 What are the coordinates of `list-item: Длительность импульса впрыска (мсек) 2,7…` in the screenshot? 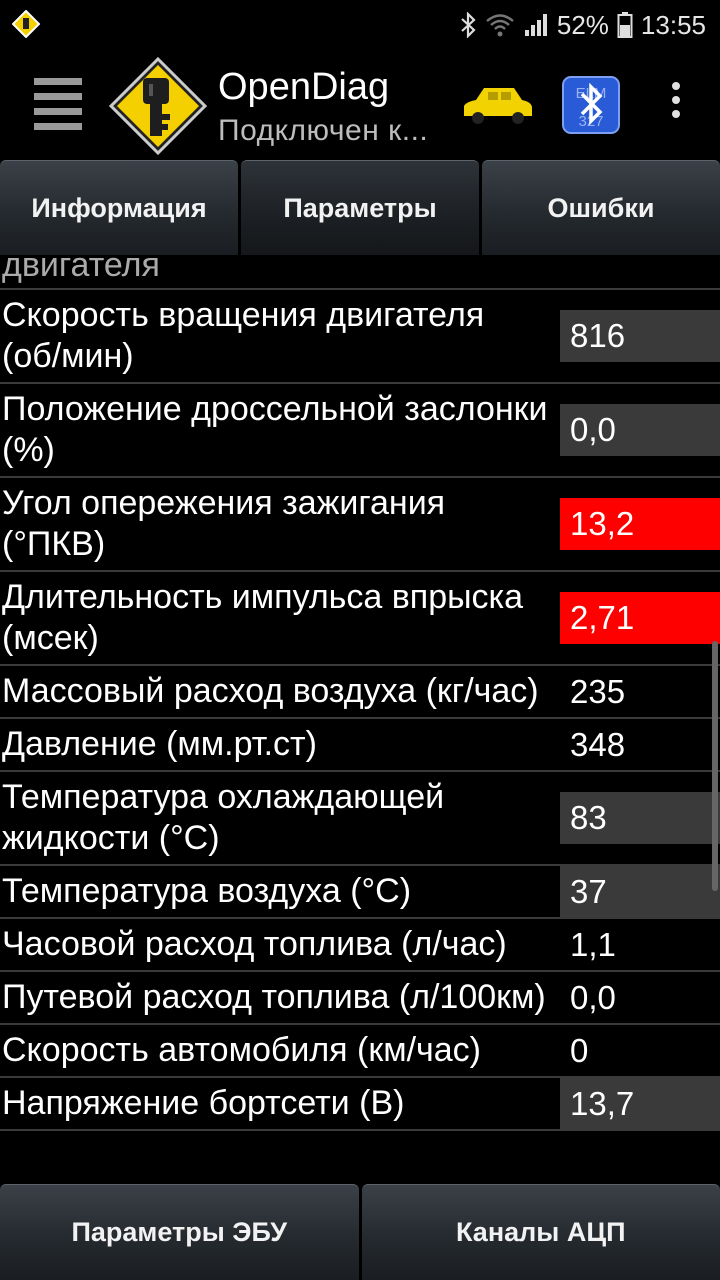 It's located at (360, 619).